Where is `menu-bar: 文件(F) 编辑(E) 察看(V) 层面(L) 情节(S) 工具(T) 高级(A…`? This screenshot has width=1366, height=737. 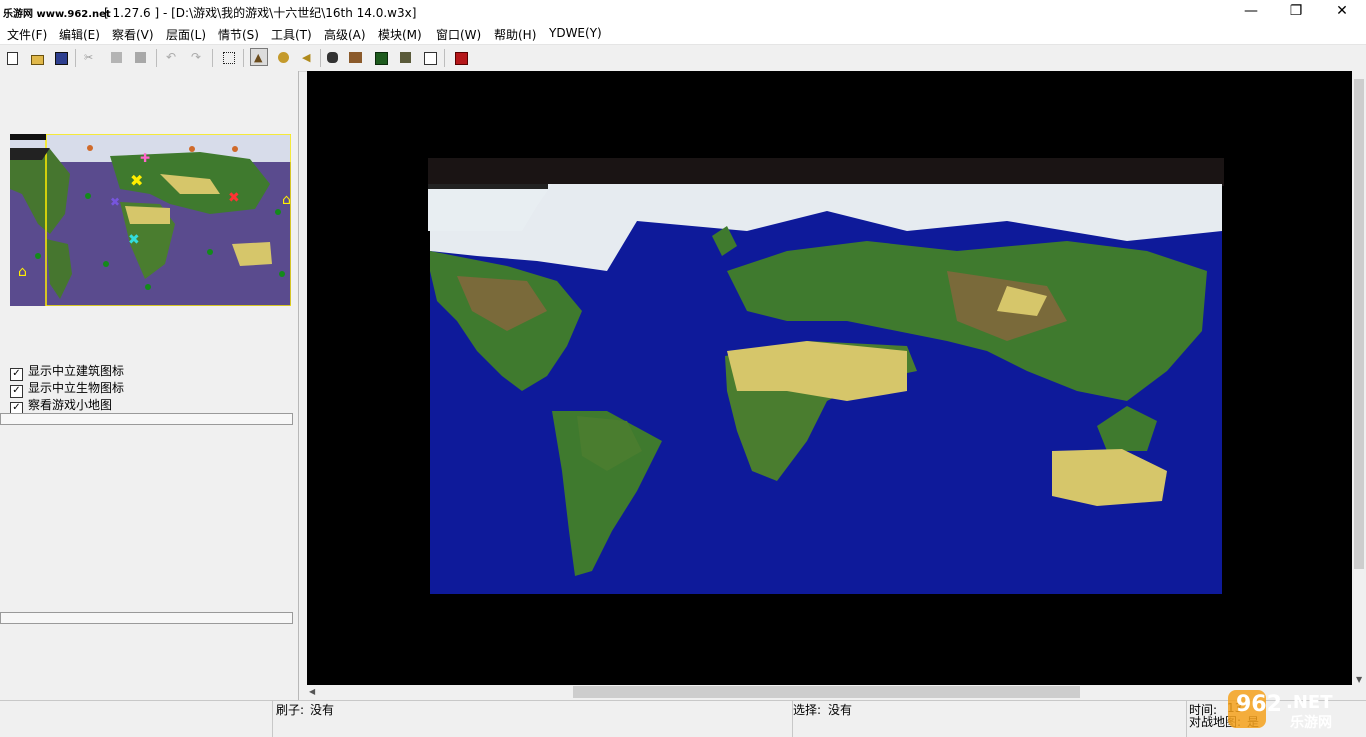 menu-bar: 文件(F) 编辑(E) 察看(V) 层面(L) 情节(S) 工具(T) 高级(A… is located at coordinates (683, 34).